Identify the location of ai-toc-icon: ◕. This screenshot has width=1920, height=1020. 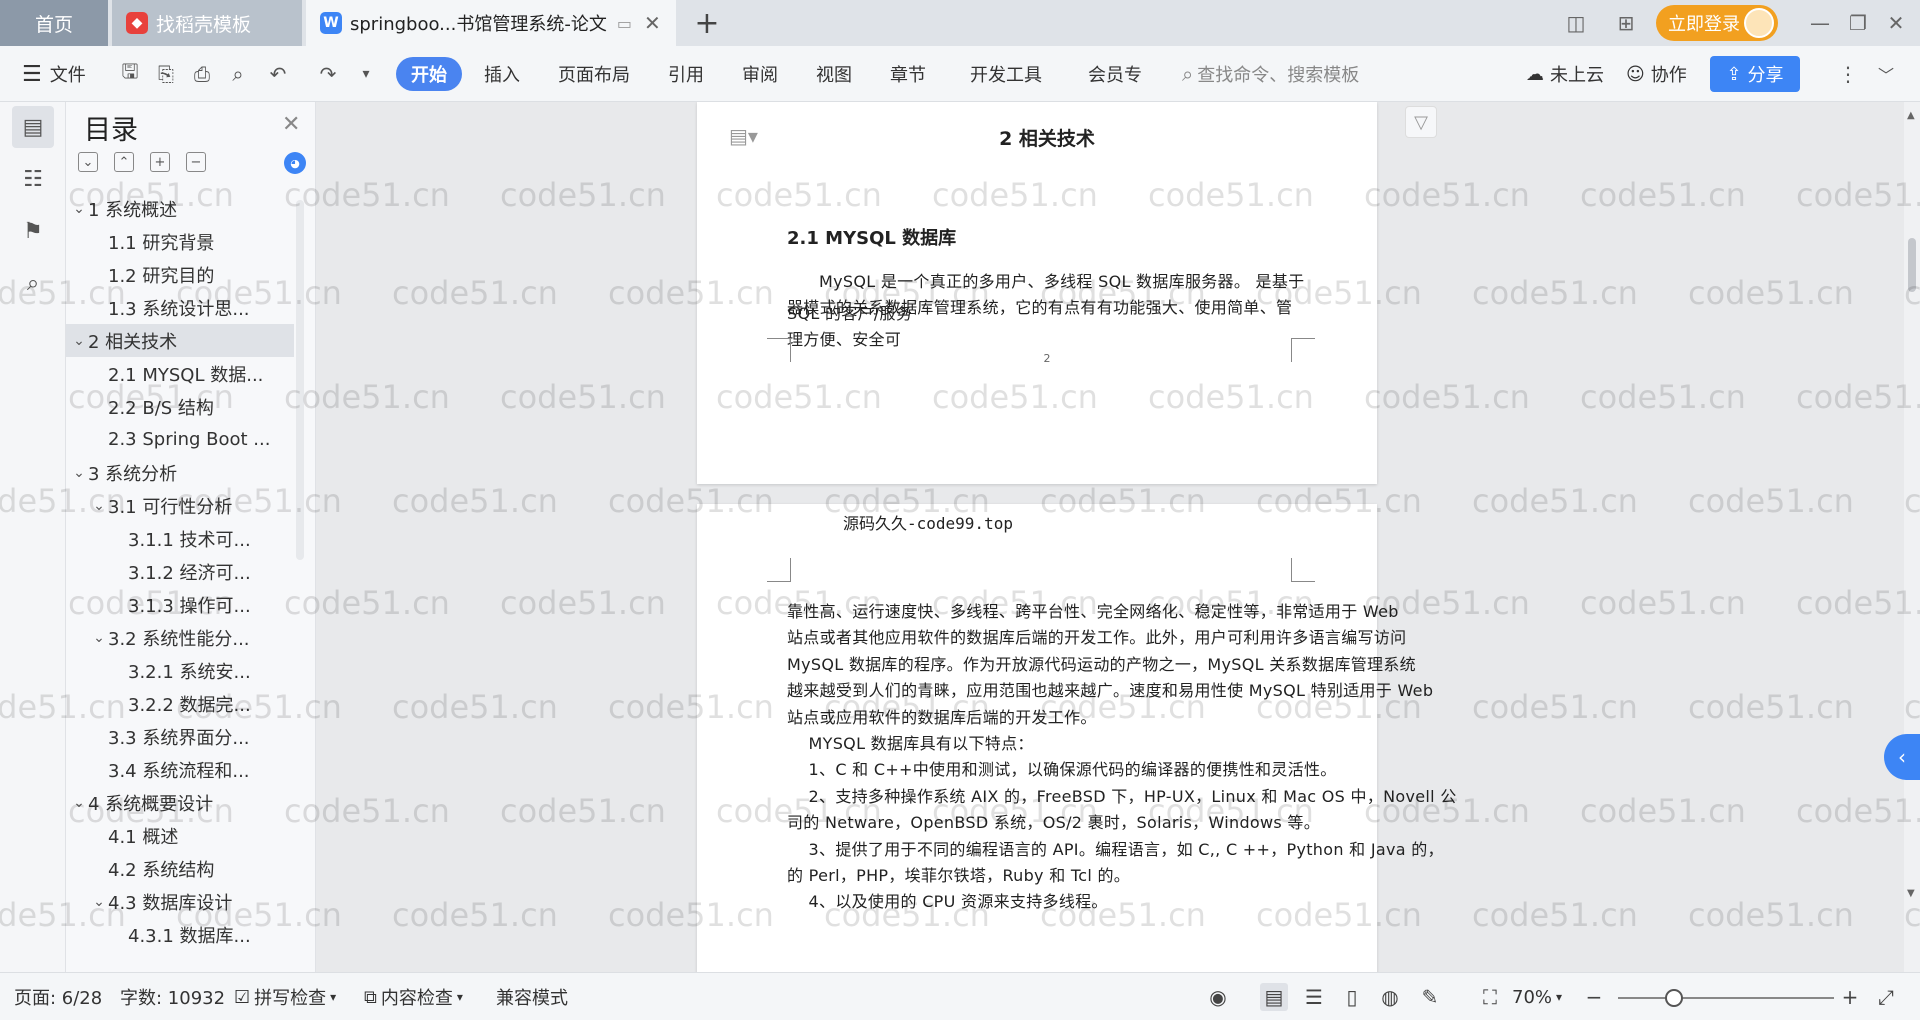
(295, 163).